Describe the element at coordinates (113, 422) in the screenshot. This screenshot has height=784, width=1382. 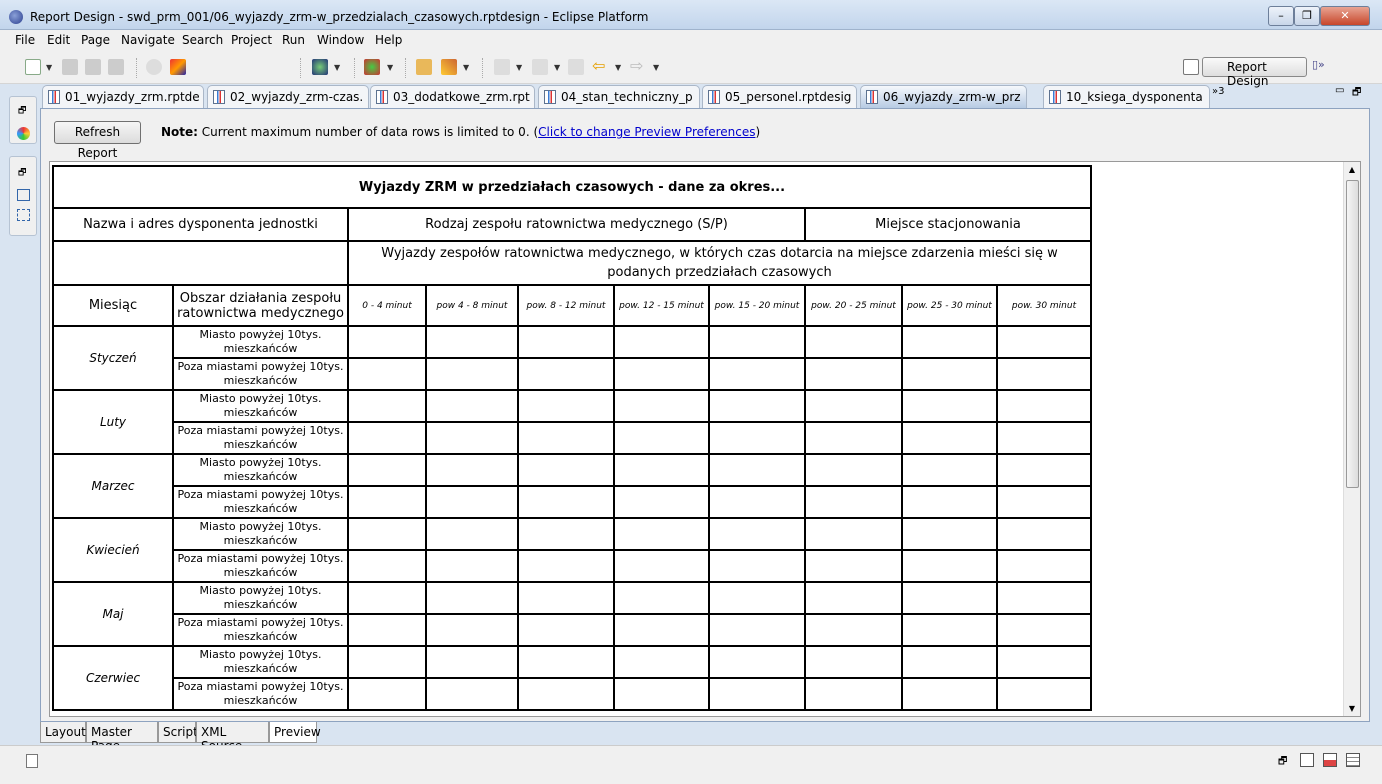
I see `month-cell: Luty` at that location.